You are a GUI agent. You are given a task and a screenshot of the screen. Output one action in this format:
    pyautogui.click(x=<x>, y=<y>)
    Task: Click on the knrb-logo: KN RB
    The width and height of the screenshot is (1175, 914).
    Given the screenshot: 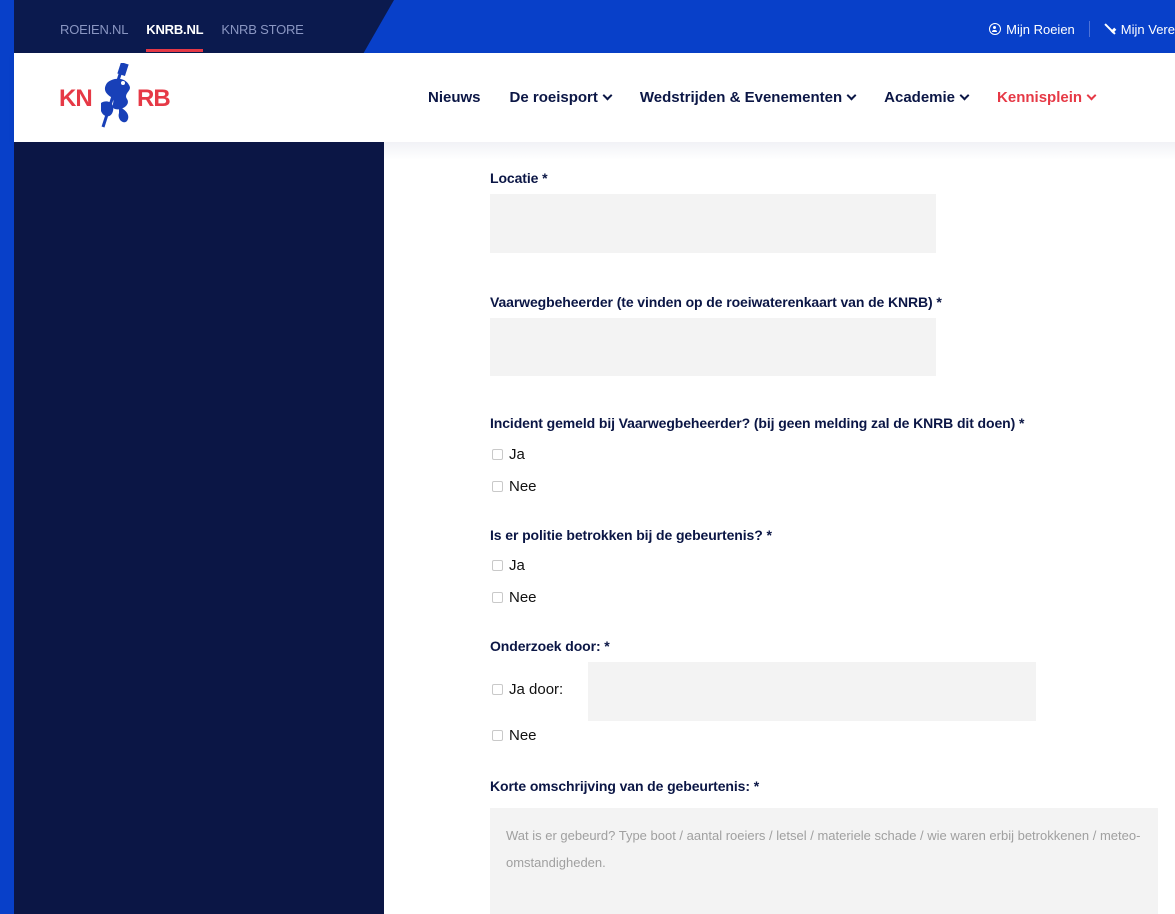 What is the action you would take?
    pyautogui.click(x=127, y=96)
    